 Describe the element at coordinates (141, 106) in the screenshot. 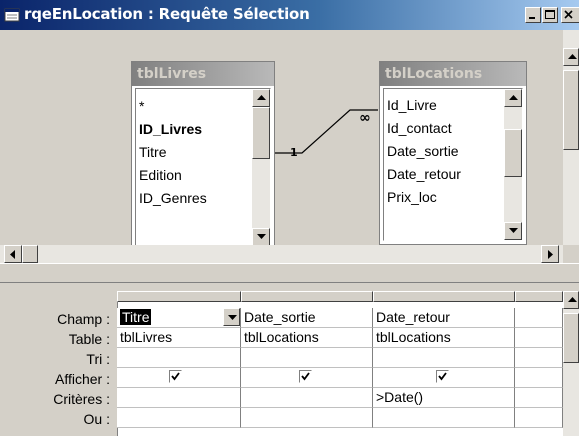

I see `field-item: *` at that location.